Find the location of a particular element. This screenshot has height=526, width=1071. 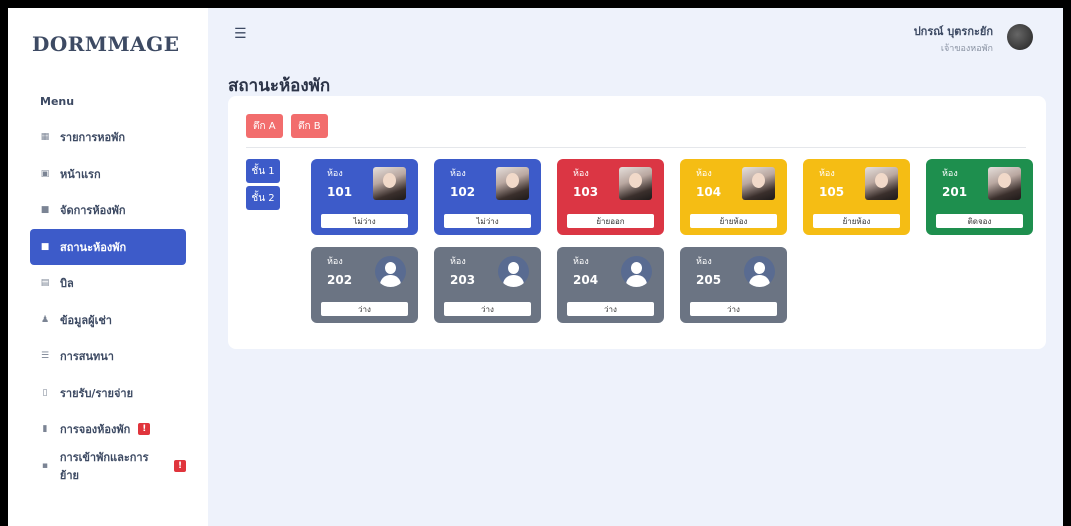

sidebar-item-label: รายรับ/รายจ่าย is located at coordinates (97, 393).